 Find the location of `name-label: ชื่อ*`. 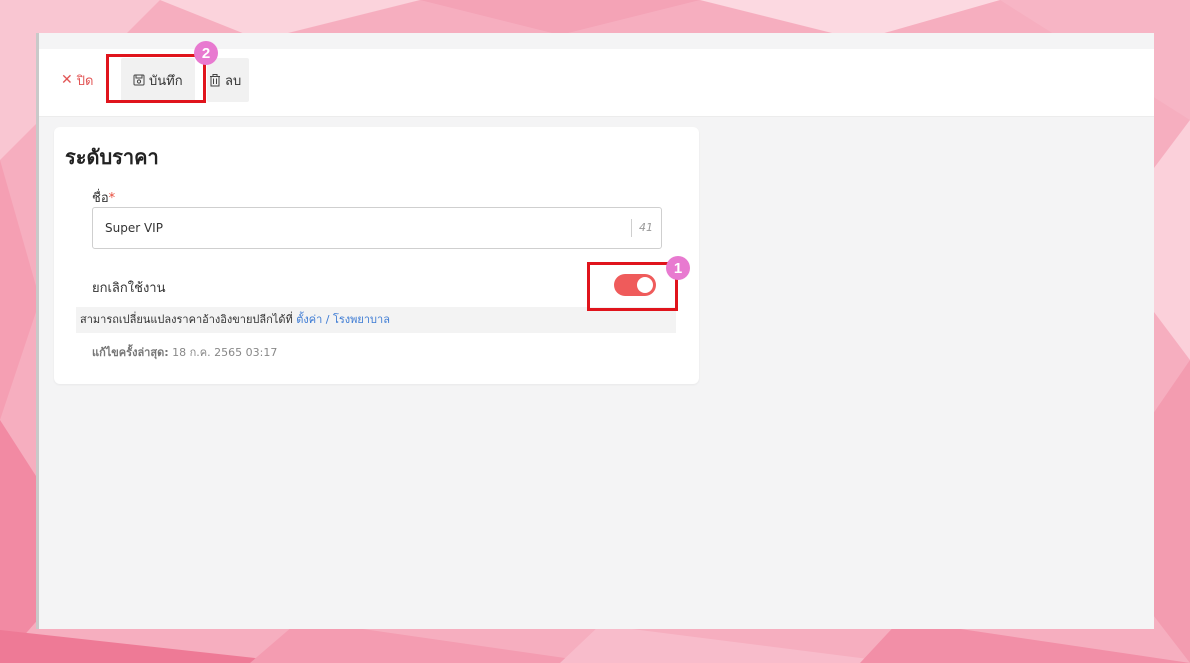

name-label: ชื่อ* is located at coordinates (103, 197).